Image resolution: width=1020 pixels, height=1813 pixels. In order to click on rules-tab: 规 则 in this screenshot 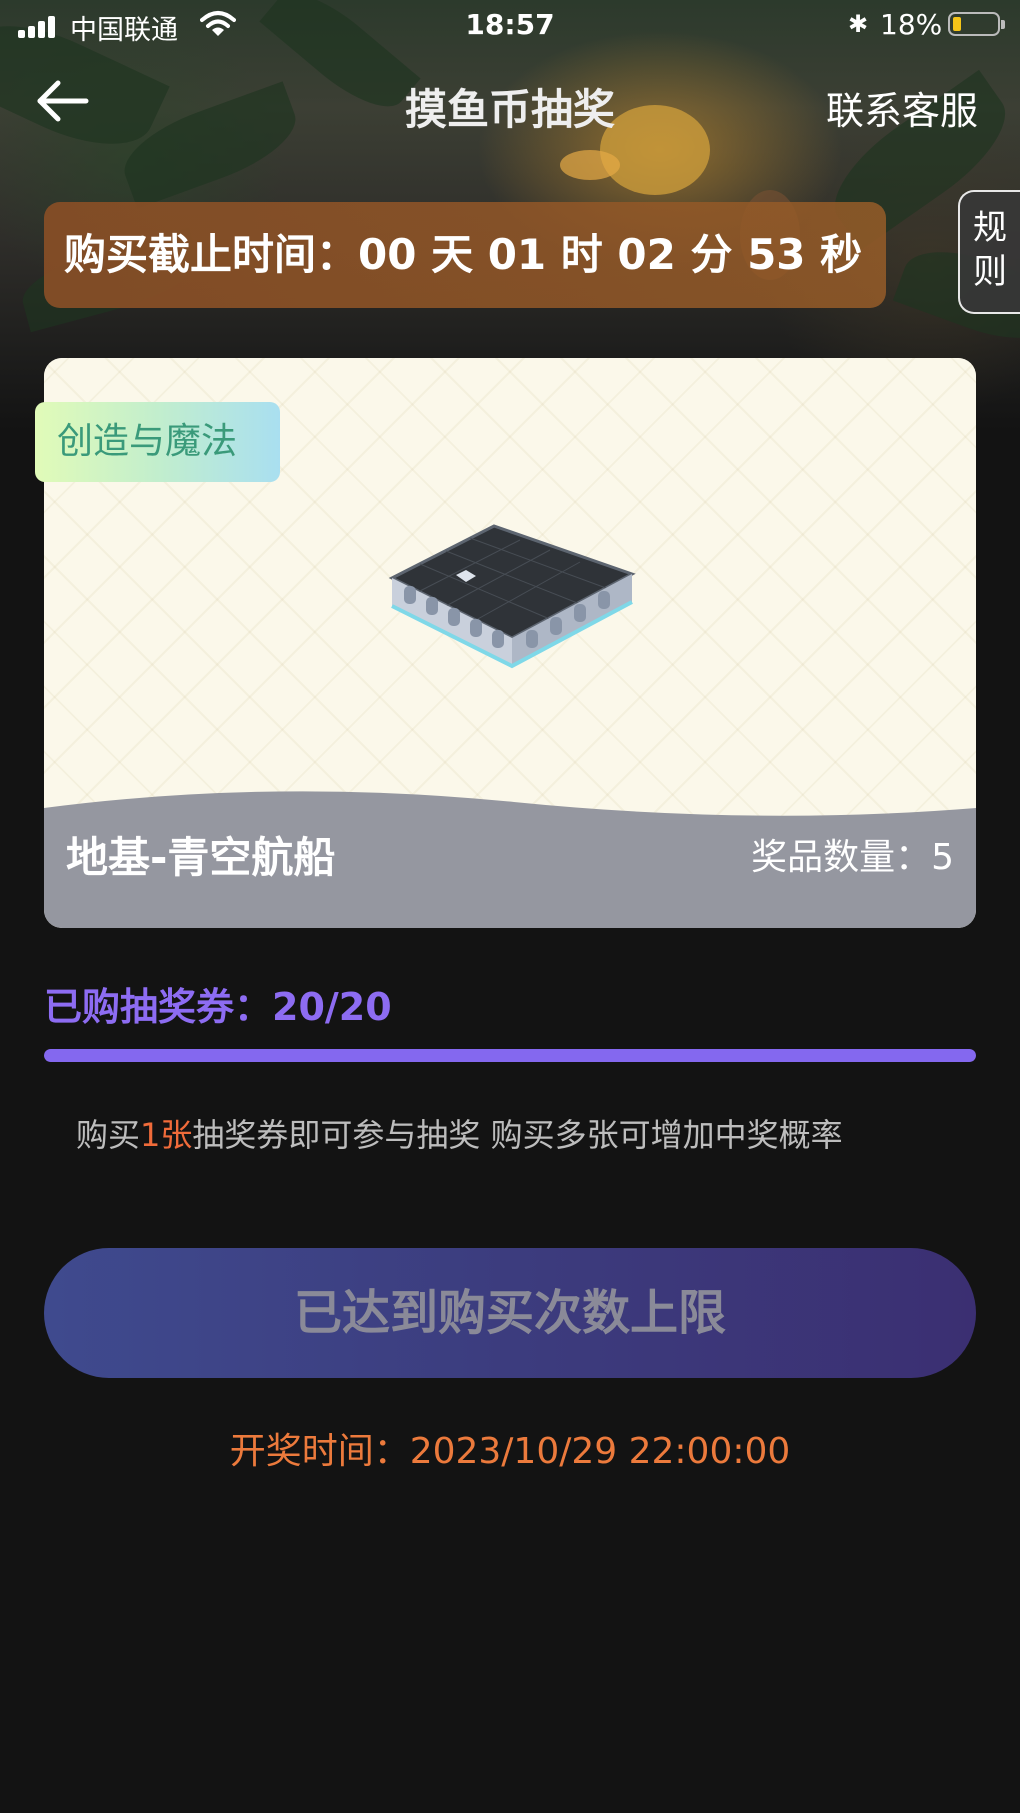, I will do `click(989, 252)`.